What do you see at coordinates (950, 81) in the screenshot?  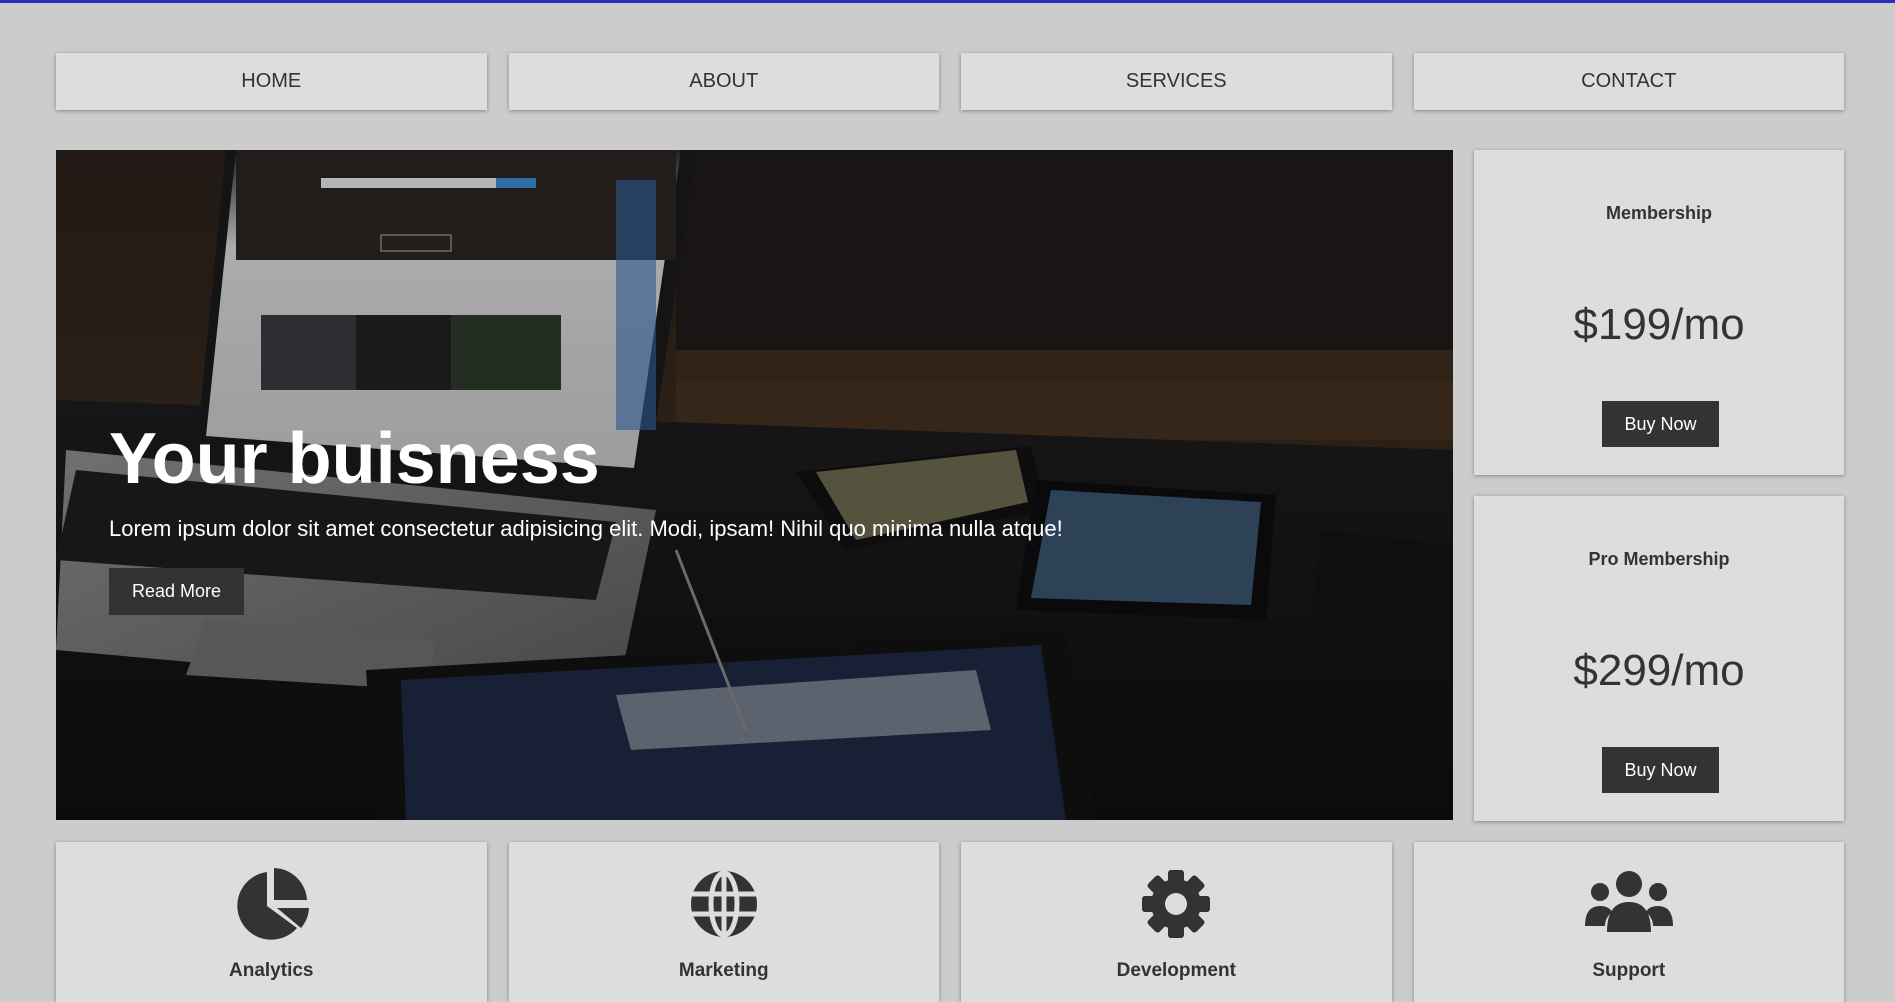 I see `main-nav: HOME ABOUT SERVICES CONTACT` at bounding box center [950, 81].